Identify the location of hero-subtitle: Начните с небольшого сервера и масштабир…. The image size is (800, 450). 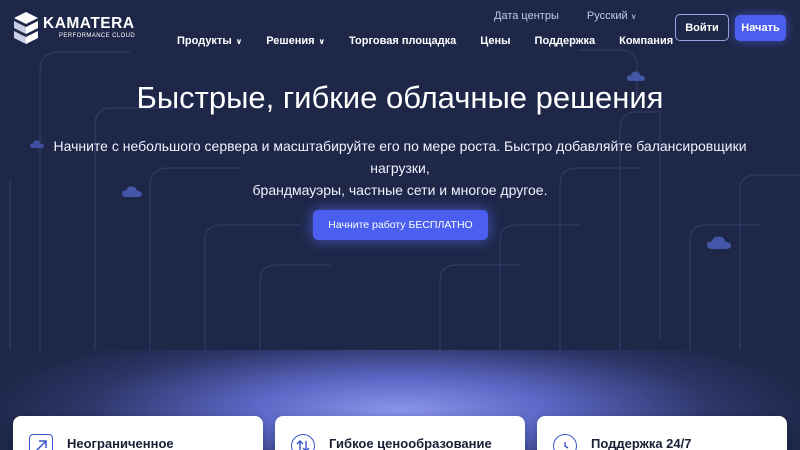
(400, 168).